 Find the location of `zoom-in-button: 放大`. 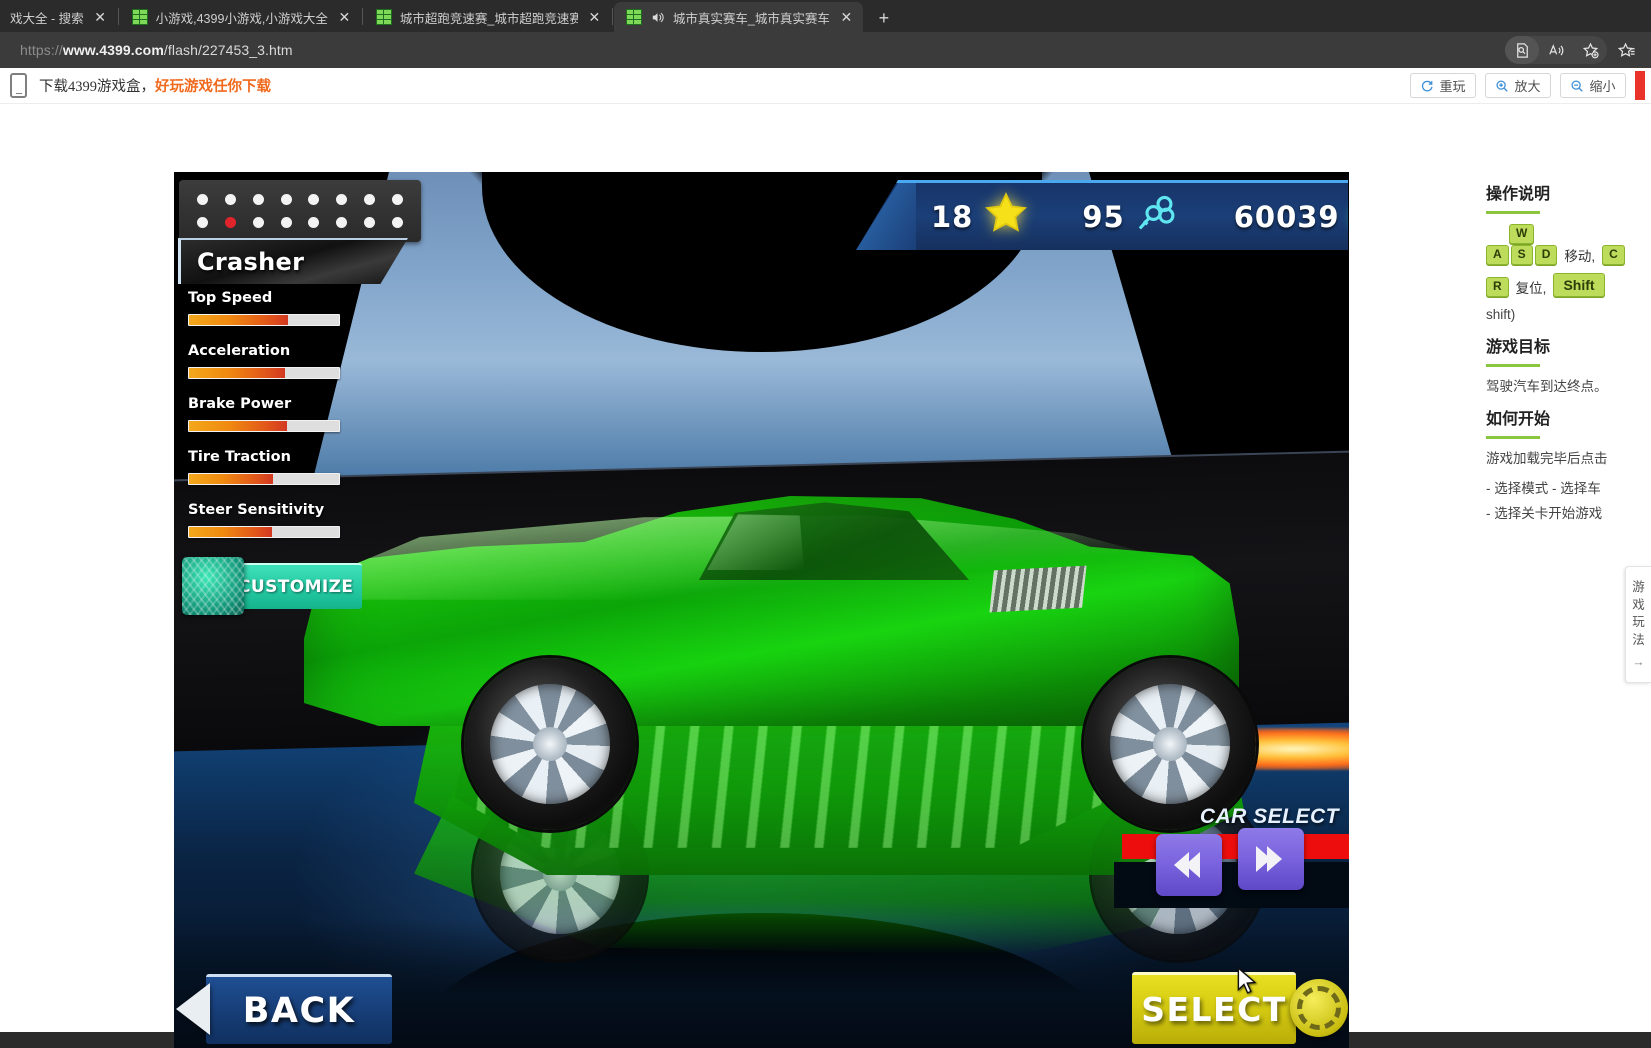

zoom-in-button: 放大 is located at coordinates (1518, 85).